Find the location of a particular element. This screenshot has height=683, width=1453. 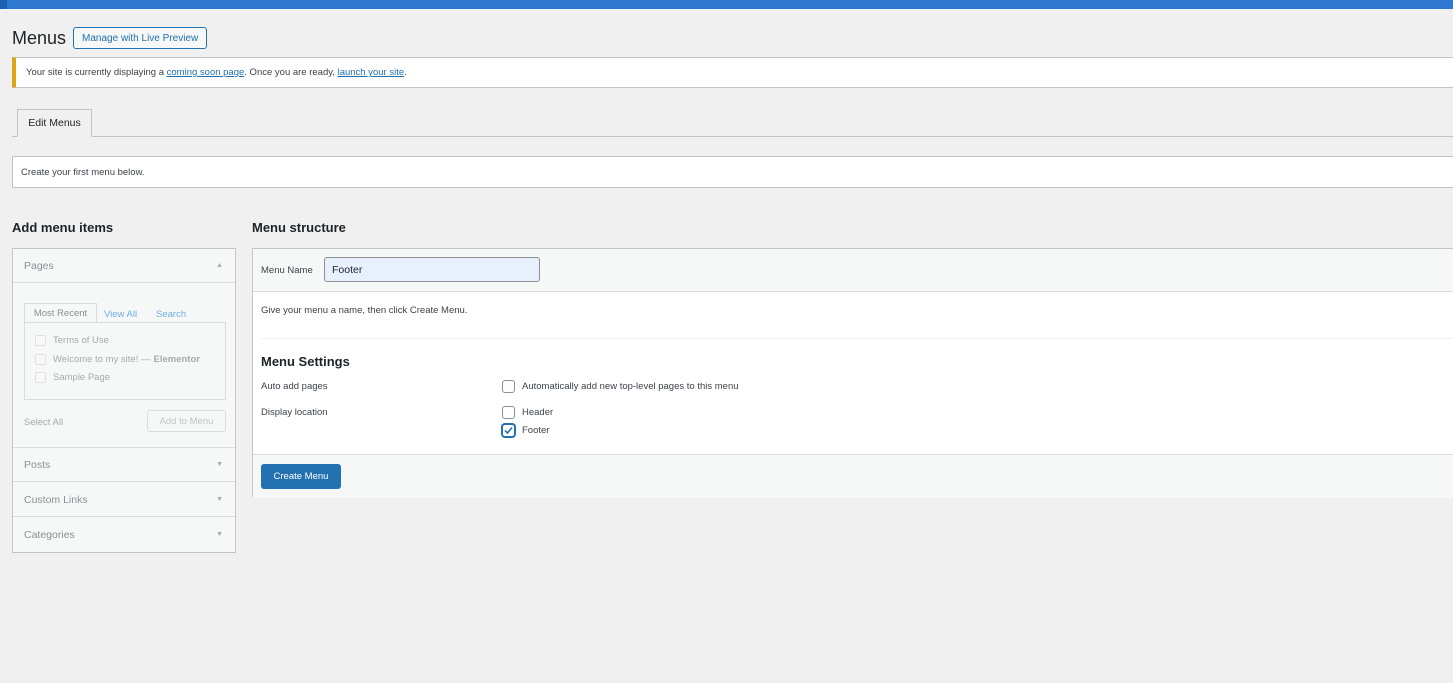

accordion-categories-header: Categories ▼ is located at coordinates (124, 535).